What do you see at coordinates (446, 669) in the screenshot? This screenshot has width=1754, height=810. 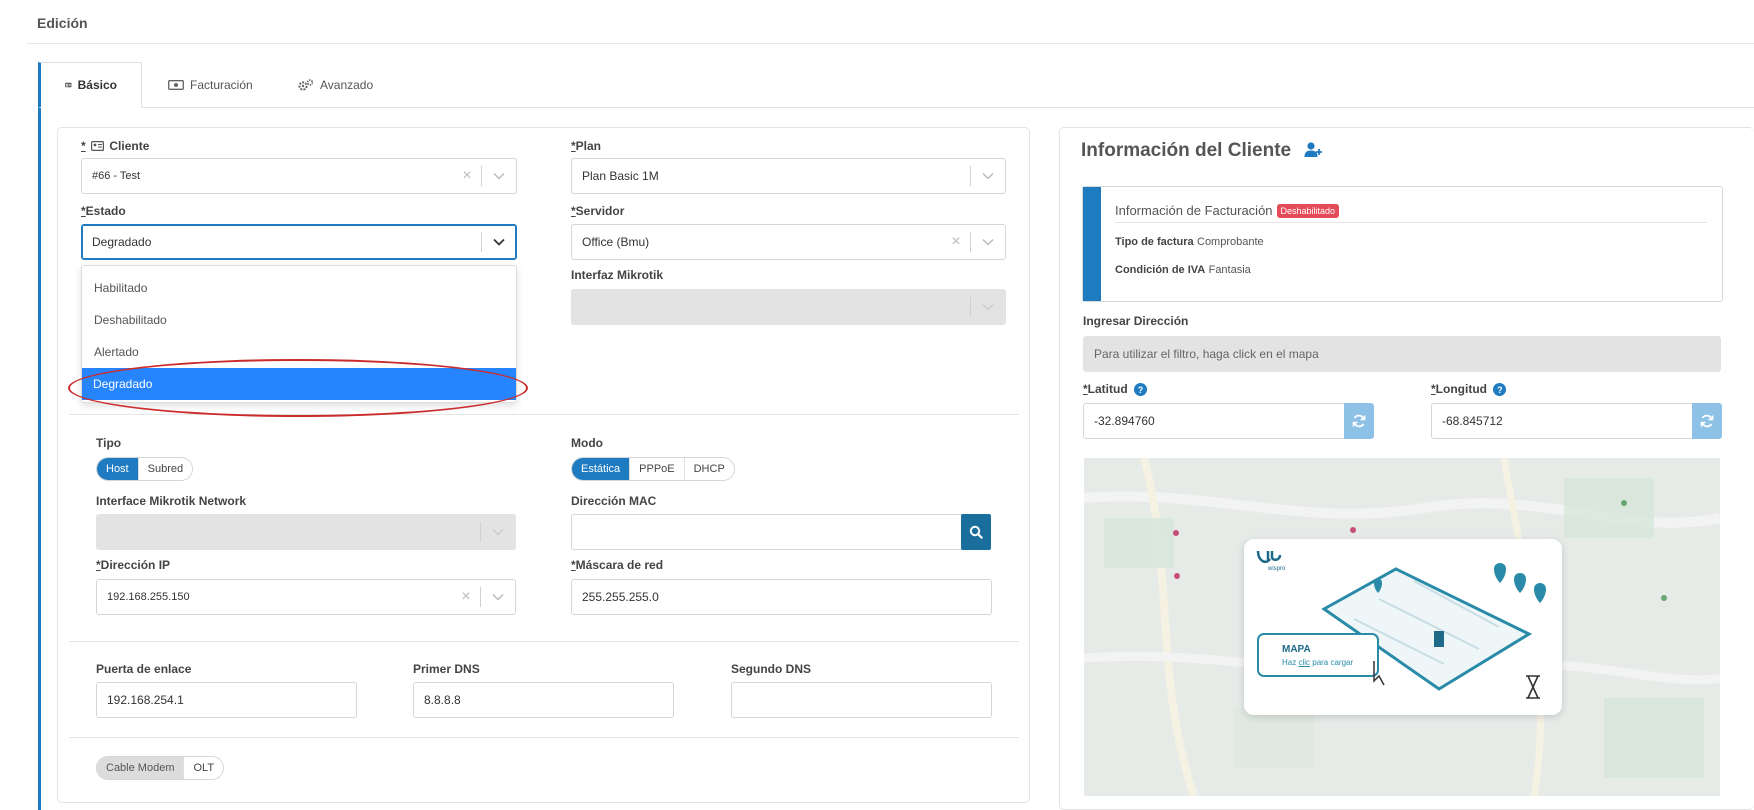 I see `dns1-label: Primer DNS` at bounding box center [446, 669].